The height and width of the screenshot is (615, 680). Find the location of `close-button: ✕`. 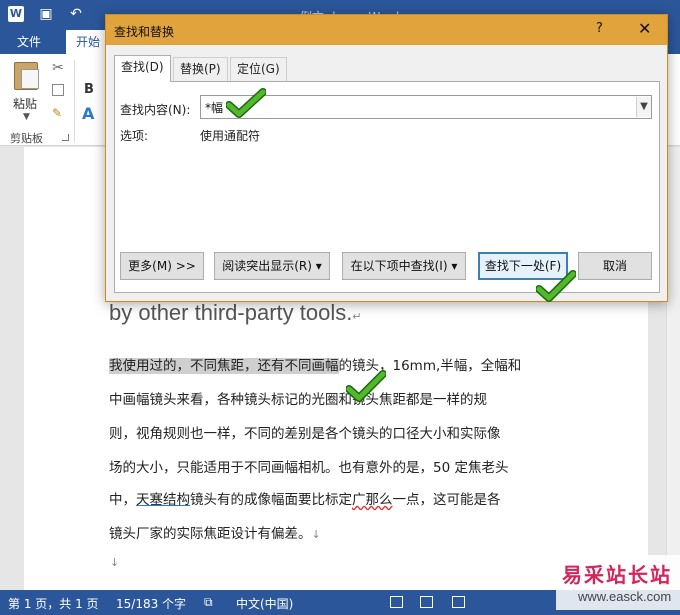

close-button: ✕ is located at coordinates (644, 28).